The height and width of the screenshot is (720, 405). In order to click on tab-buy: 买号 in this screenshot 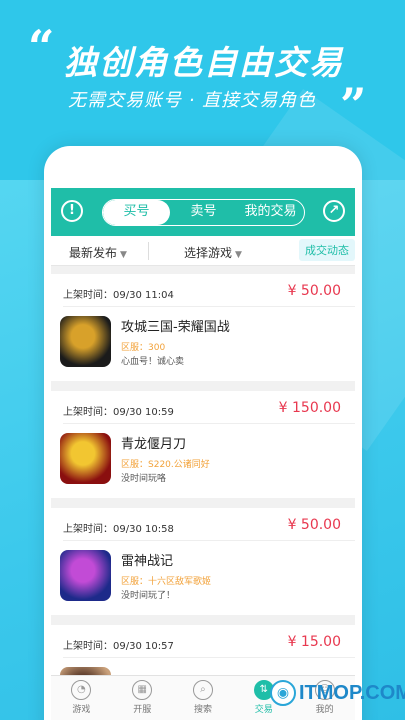, I will do `click(136, 212)`.